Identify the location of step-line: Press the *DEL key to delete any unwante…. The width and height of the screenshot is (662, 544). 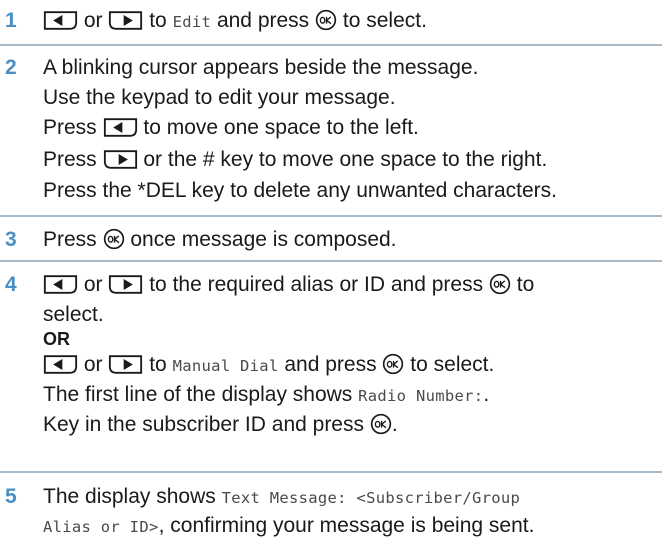
(300, 190).